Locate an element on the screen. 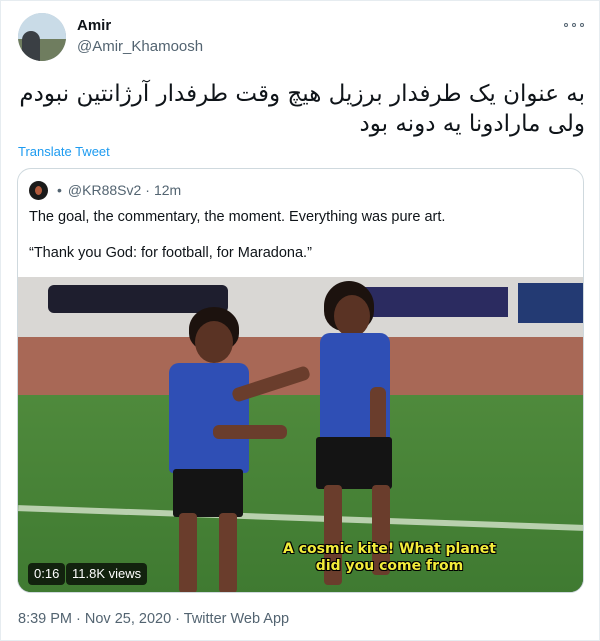  quoted-handle: @KR88Sv2 is located at coordinates (104, 190).